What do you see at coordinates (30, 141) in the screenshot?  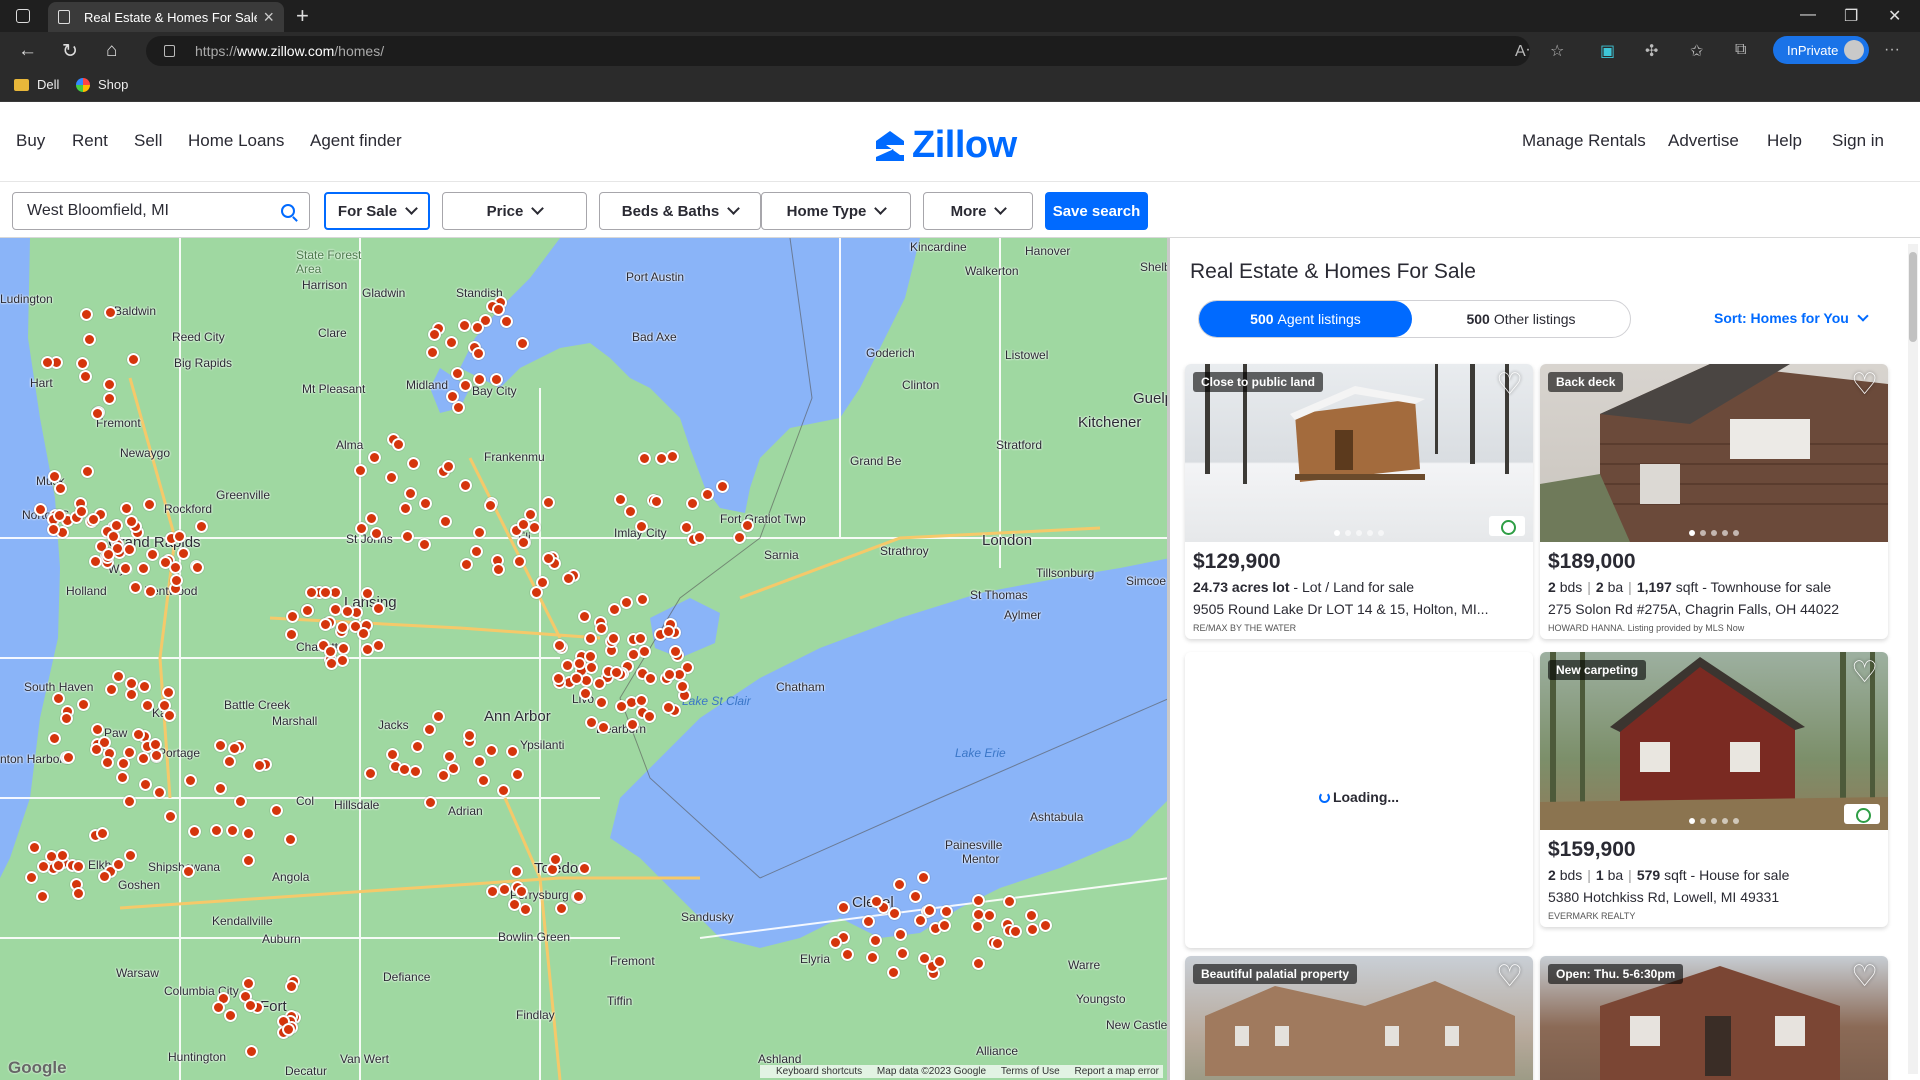 I see `nav-buy: Buy` at bounding box center [30, 141].